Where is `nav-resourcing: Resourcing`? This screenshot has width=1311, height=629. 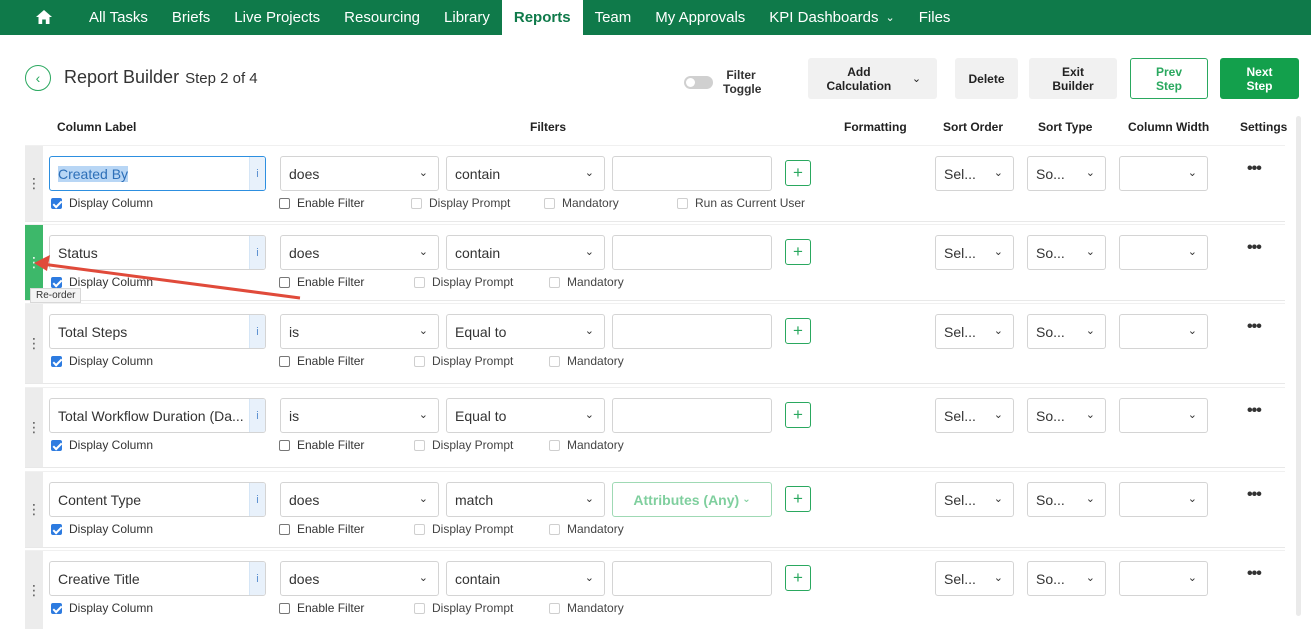
nav-resourcing: Resourcing is located at coordinates (382, 17).